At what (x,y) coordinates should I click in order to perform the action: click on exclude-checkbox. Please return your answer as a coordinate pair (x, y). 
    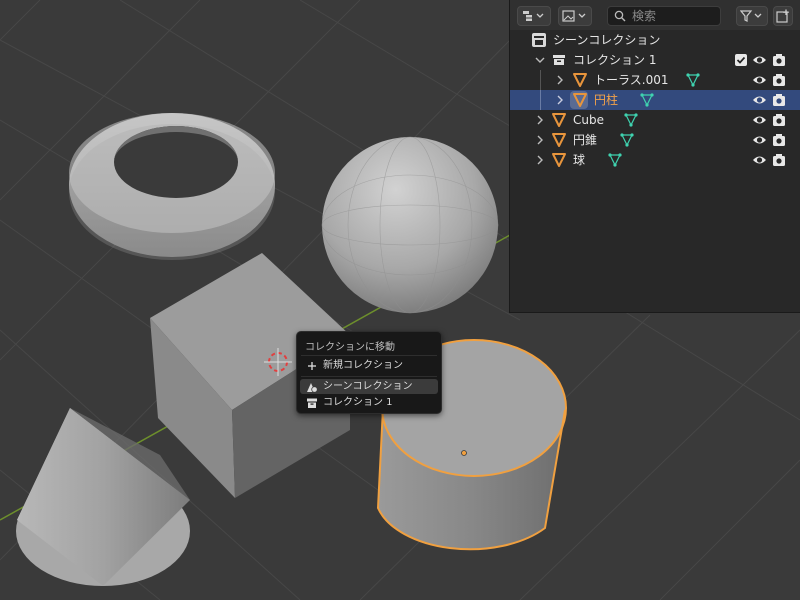
    Looking at the image, I should click on (741, 60).